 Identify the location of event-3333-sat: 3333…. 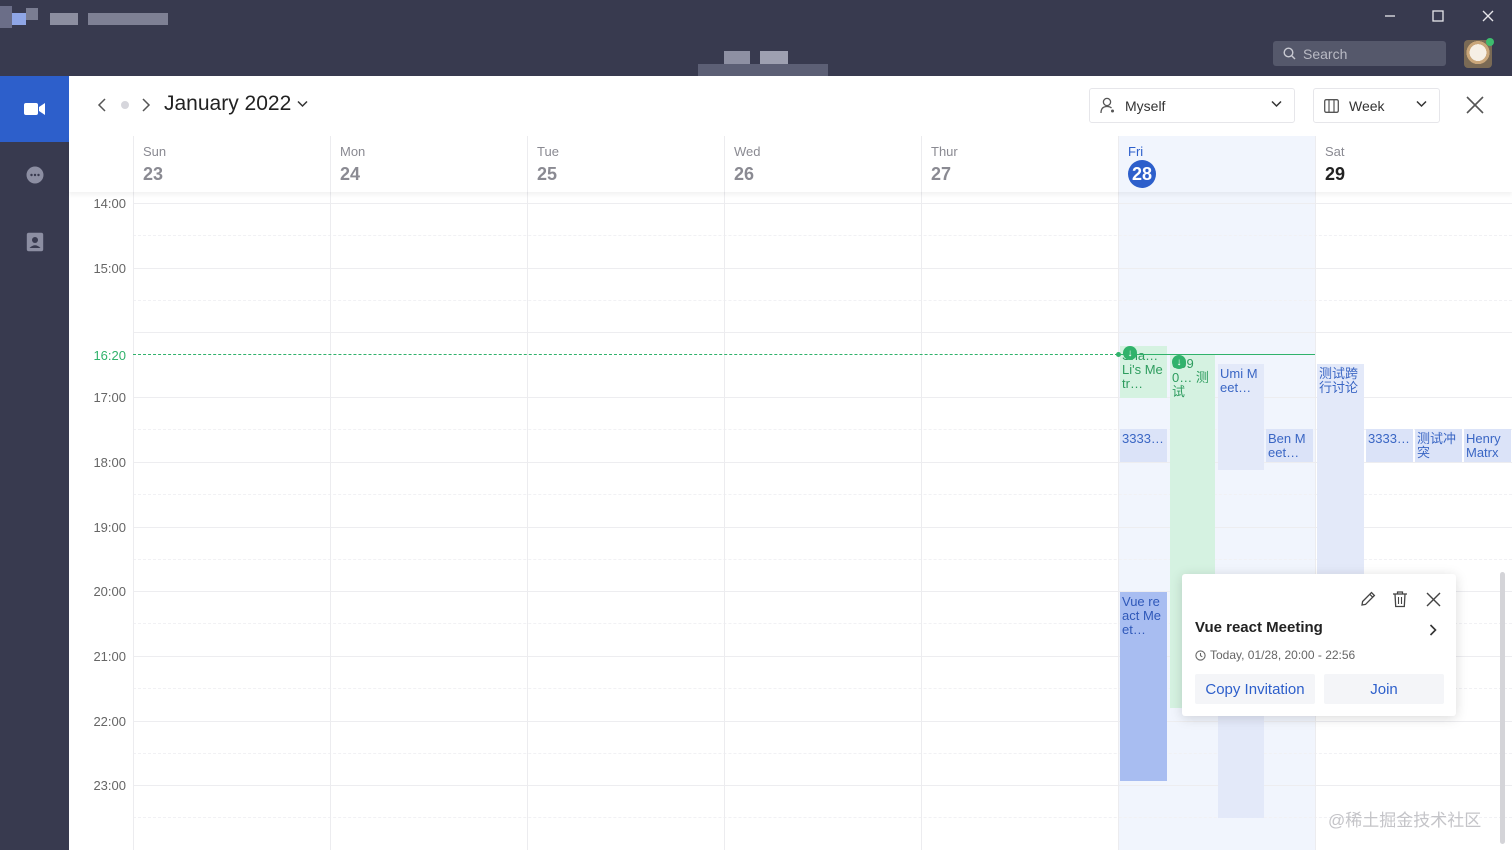
(1389, 445).